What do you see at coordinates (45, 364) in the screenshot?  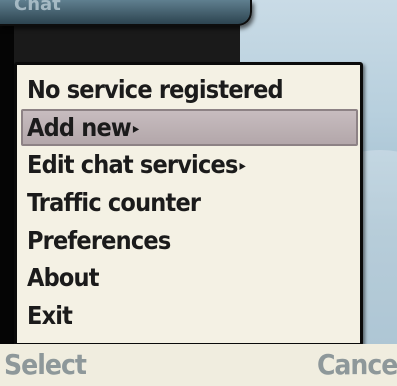 I see `select-softkey: Select` at bounding box center [45, 364].